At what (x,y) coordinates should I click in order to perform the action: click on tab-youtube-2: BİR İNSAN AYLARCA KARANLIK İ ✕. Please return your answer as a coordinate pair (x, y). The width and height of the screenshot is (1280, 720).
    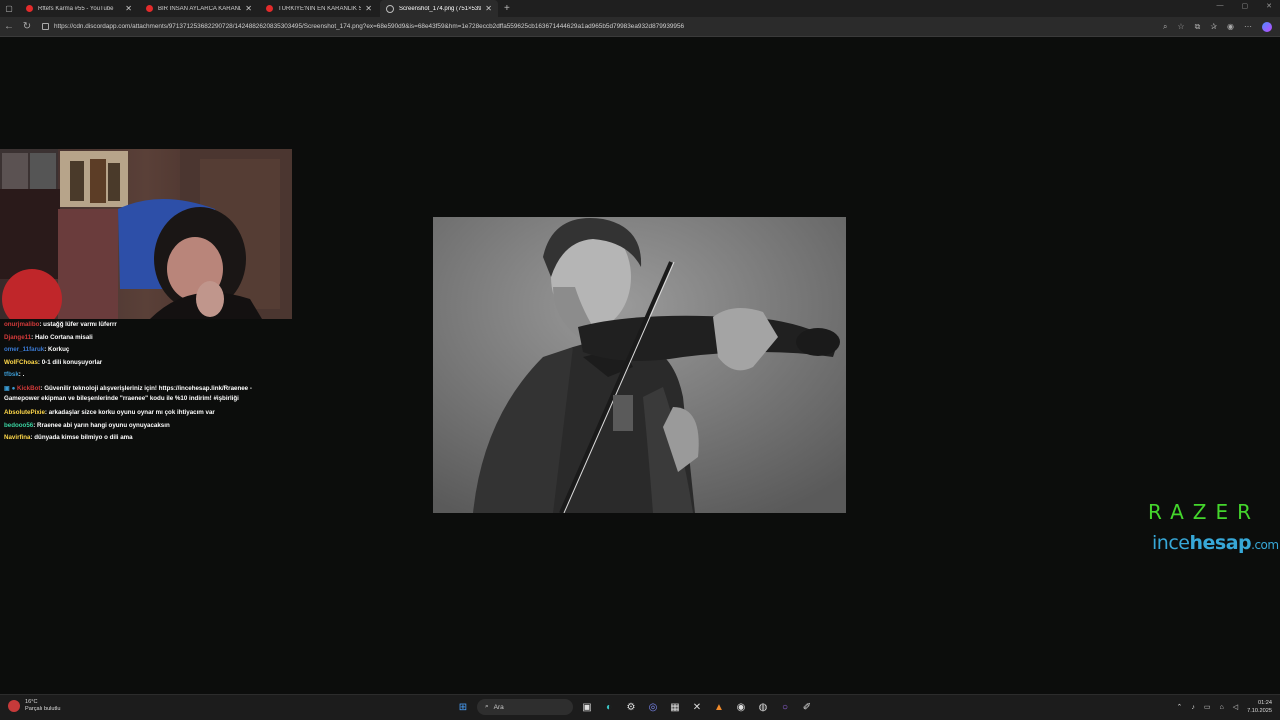
    Looking at the image, I should click on (199, 8).